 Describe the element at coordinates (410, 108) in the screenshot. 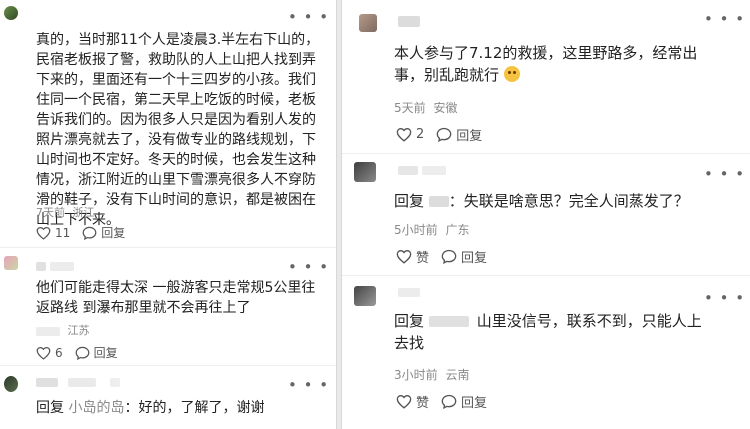

I see `comment-time: 5天前` at that location.